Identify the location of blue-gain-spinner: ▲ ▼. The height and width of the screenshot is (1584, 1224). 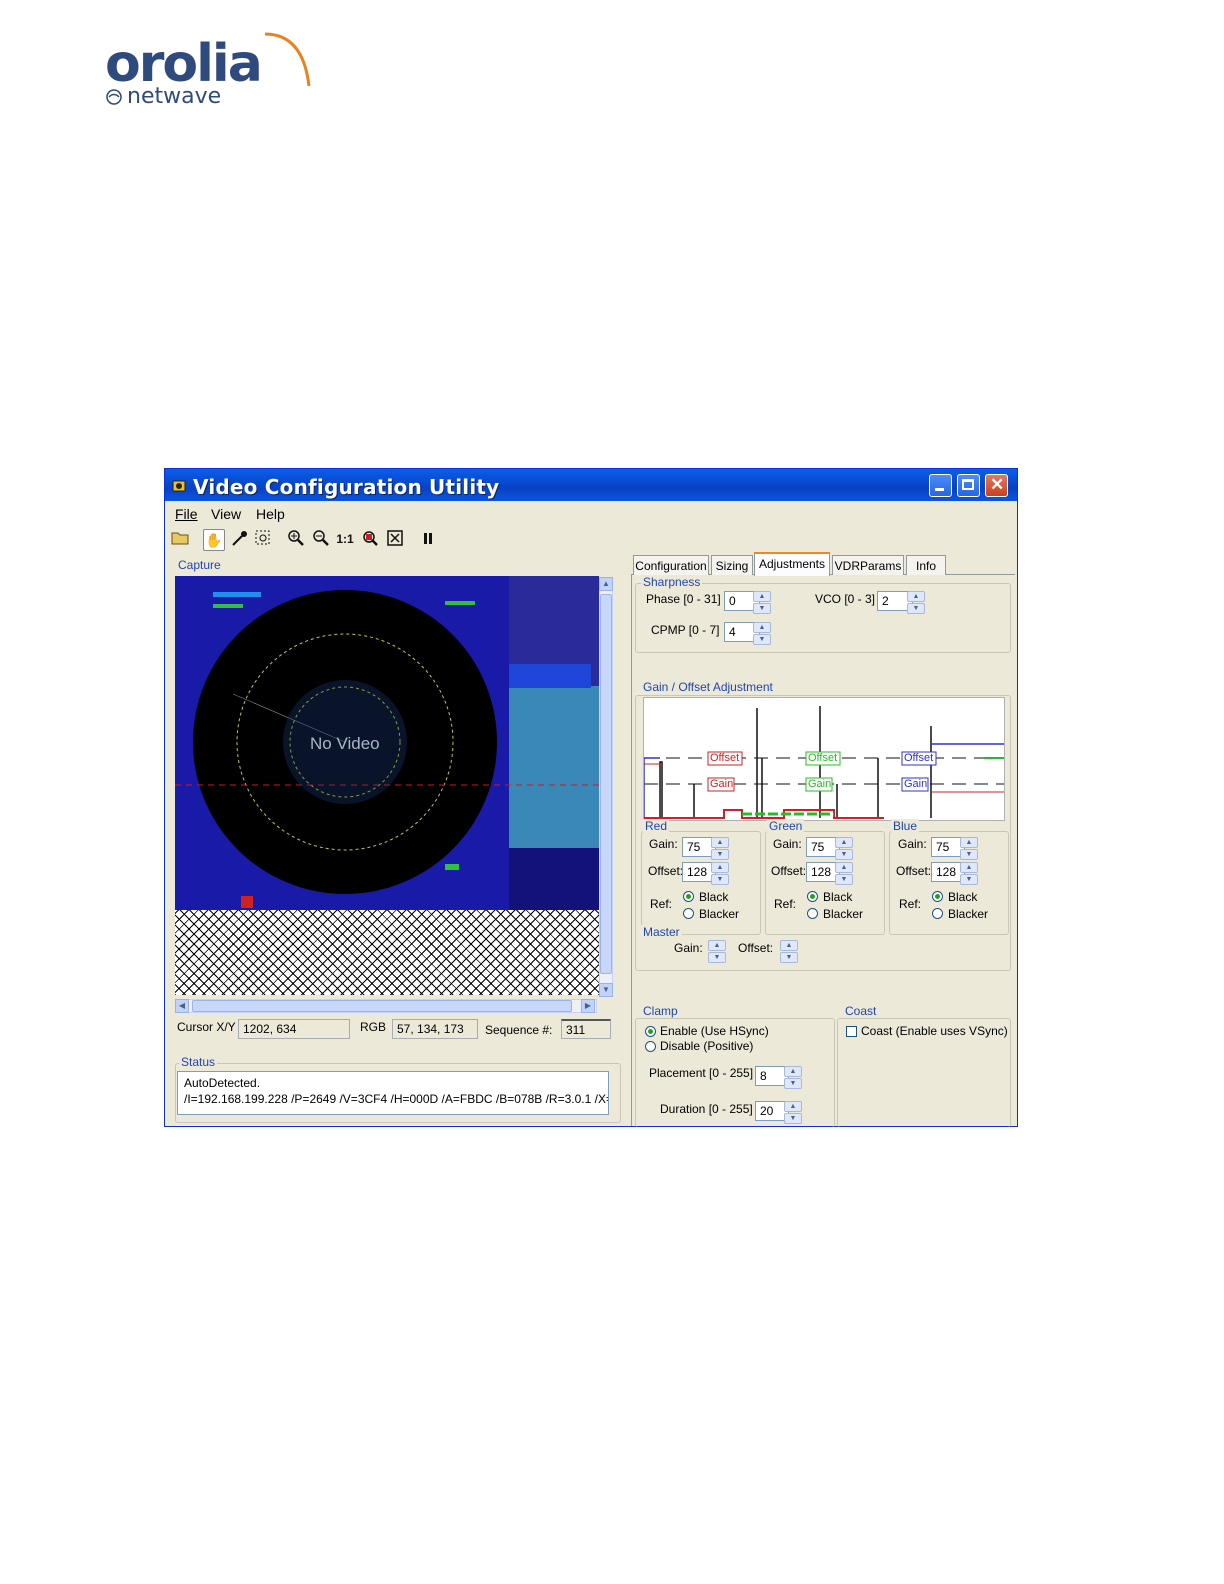
(969, 848).